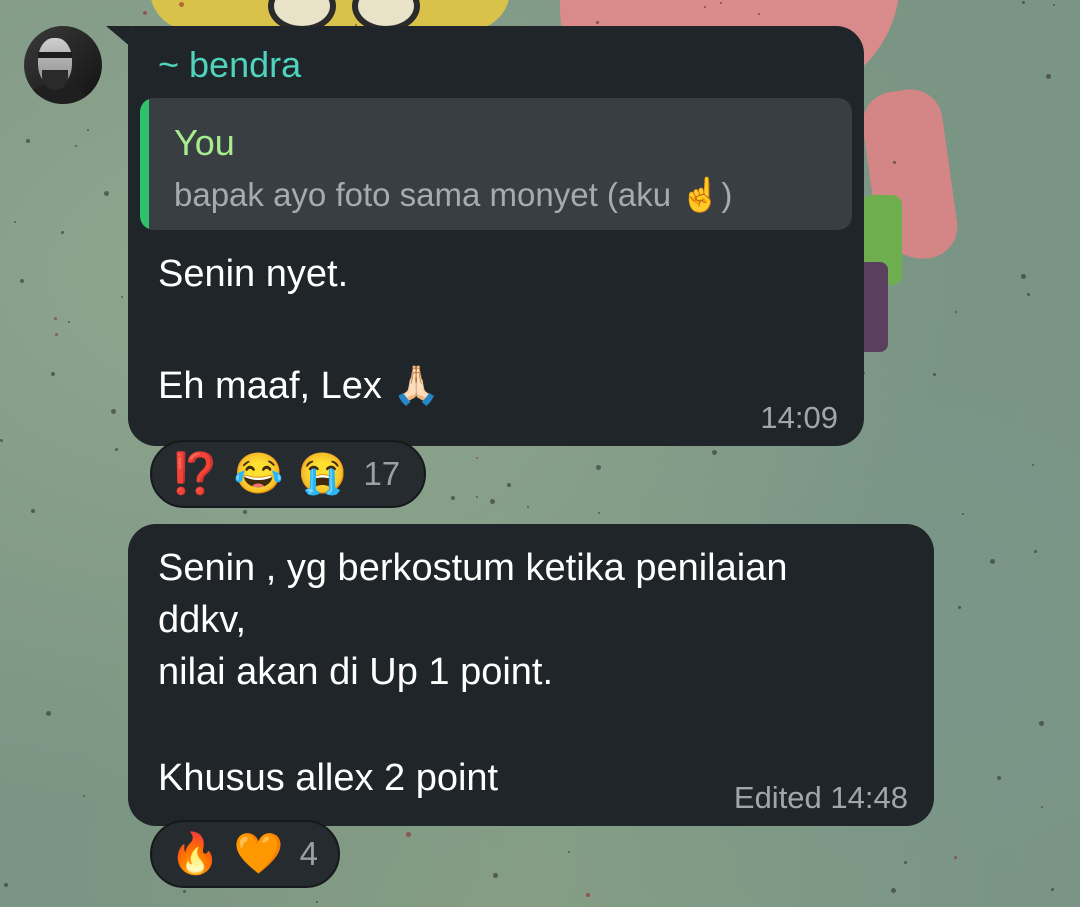  I want to click on sender-name: ~ bendra, so click(229, 65).